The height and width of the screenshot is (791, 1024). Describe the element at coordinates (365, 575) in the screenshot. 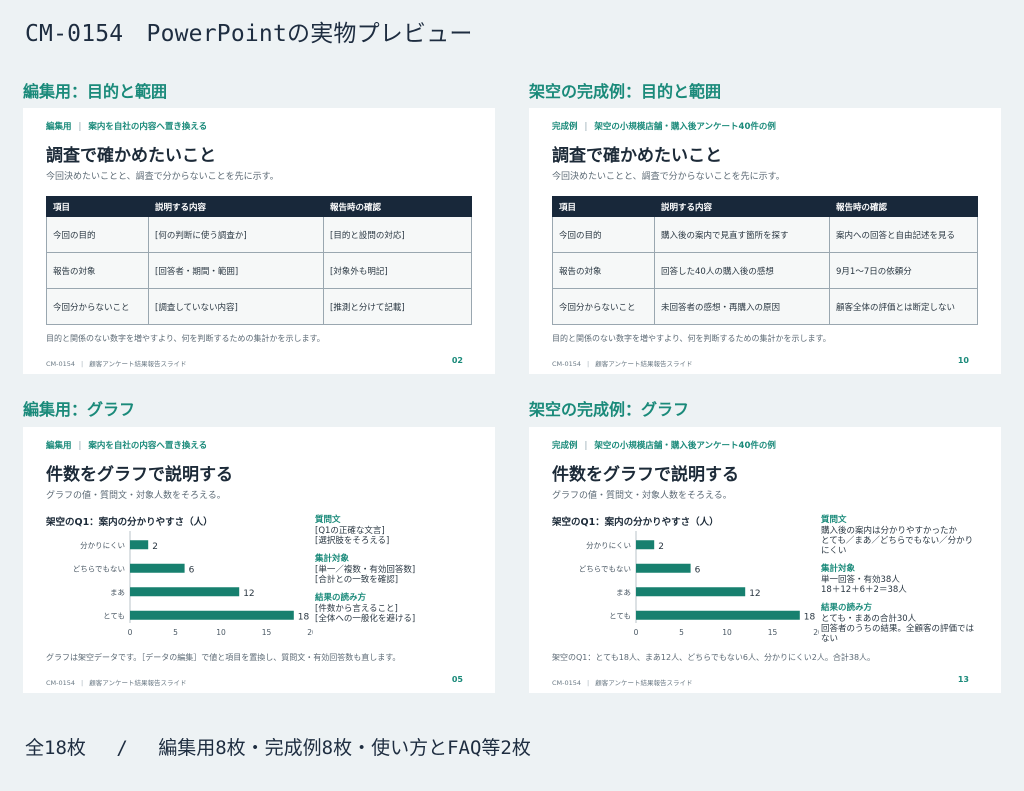

I see `side-text: [単一／複数・有効回答数] [合計との一致を確認]` at that location.